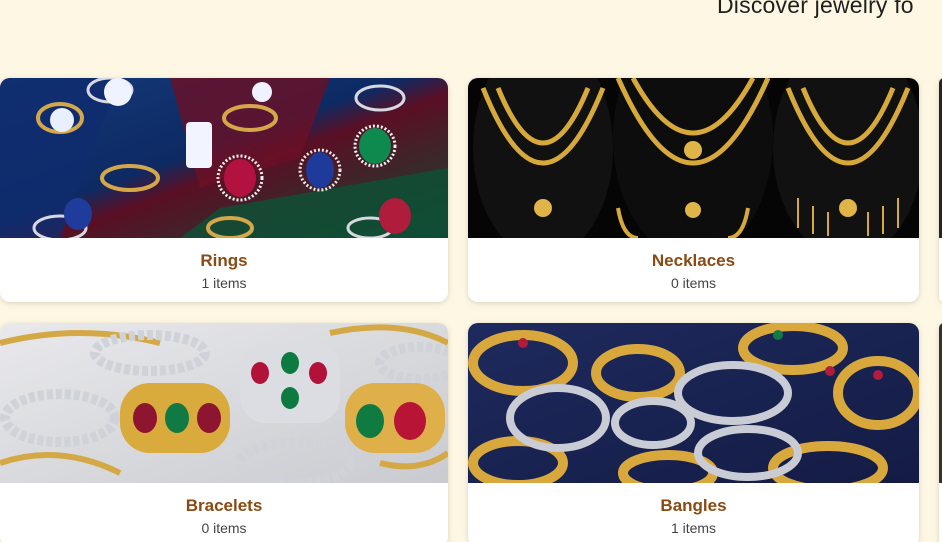 The height and width of the screenshot is (542, 942). What do you see at coordinates (224, 505) in the screenshot?
I see `category-name: Bracelets` at bounding box center [224, 505].